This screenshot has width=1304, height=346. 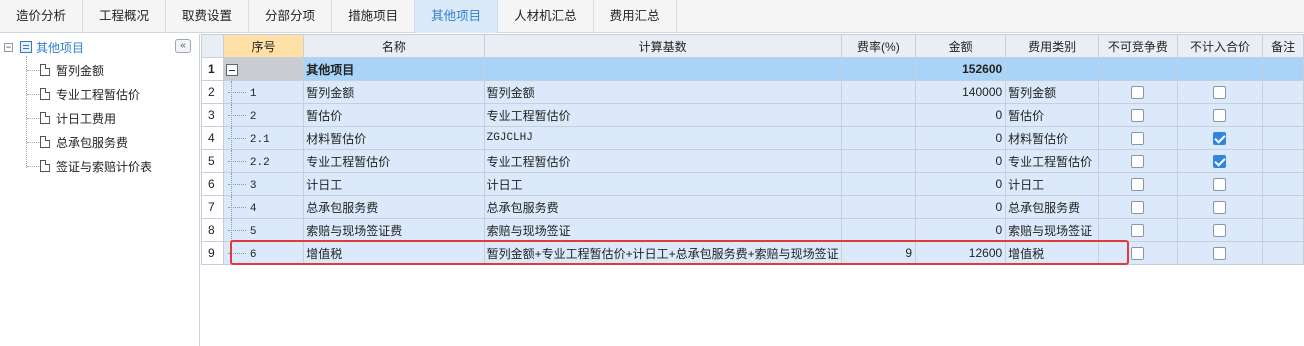 I want to click on tab-4: 措施项目, so click(x=374, y=16).